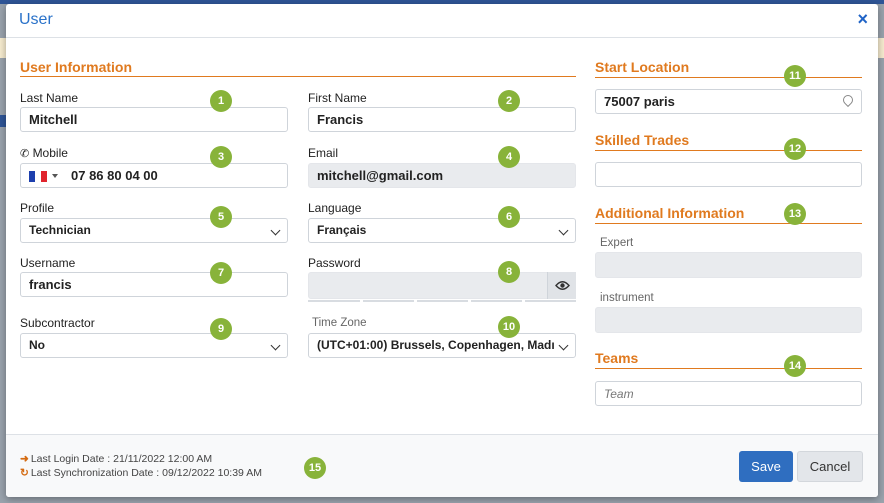 The width and height of the screenshot is (884, 503). What do you see at coordinates (121, 459) in the screenshot?
I see `last-login-text: Last Login Date : 21/11/2022 12:00 AM` at bounding box center [121, 459].